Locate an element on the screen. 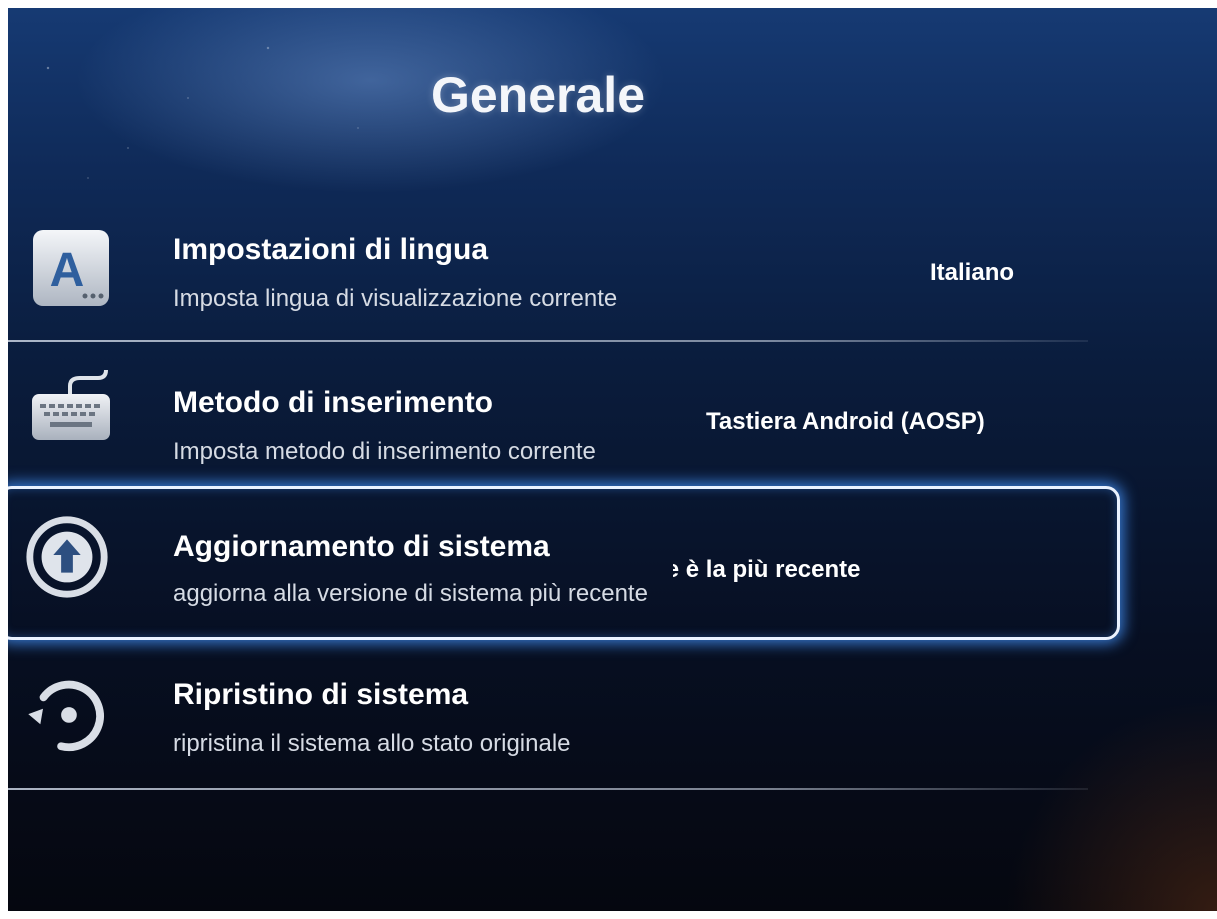 Image resolution: width=1217 pixels, height=919 pixels. settings-item-label: Aggiornamento di sistema is located at coordinates (361, 546).